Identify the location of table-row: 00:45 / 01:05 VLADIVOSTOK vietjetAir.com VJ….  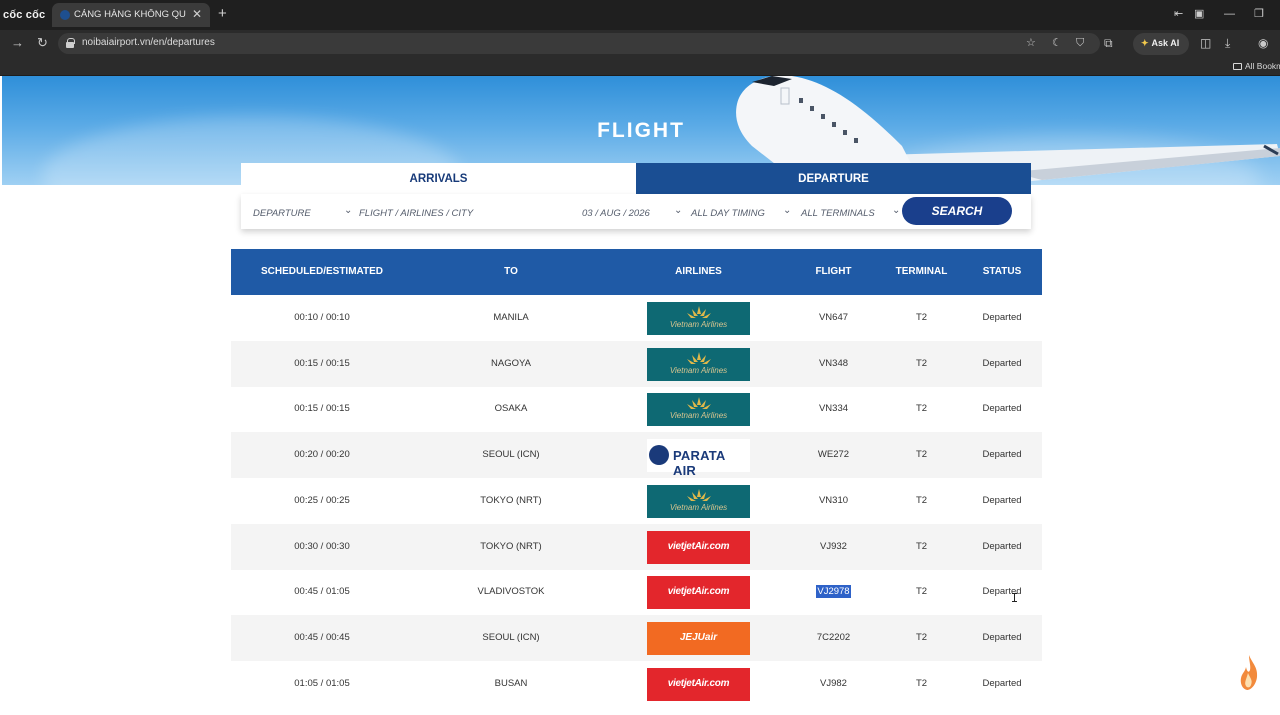
(636, 592).